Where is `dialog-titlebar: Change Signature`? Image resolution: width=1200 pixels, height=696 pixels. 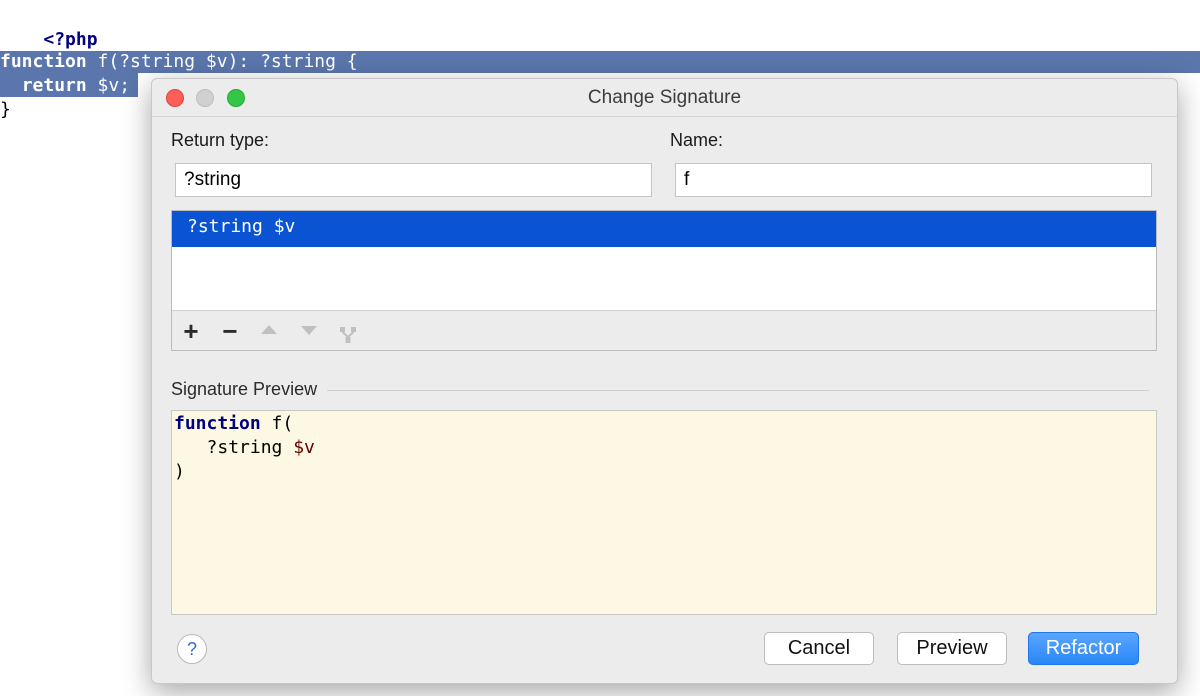 dialog-titlebar: Change Signature is located at coordinates (664, 98).